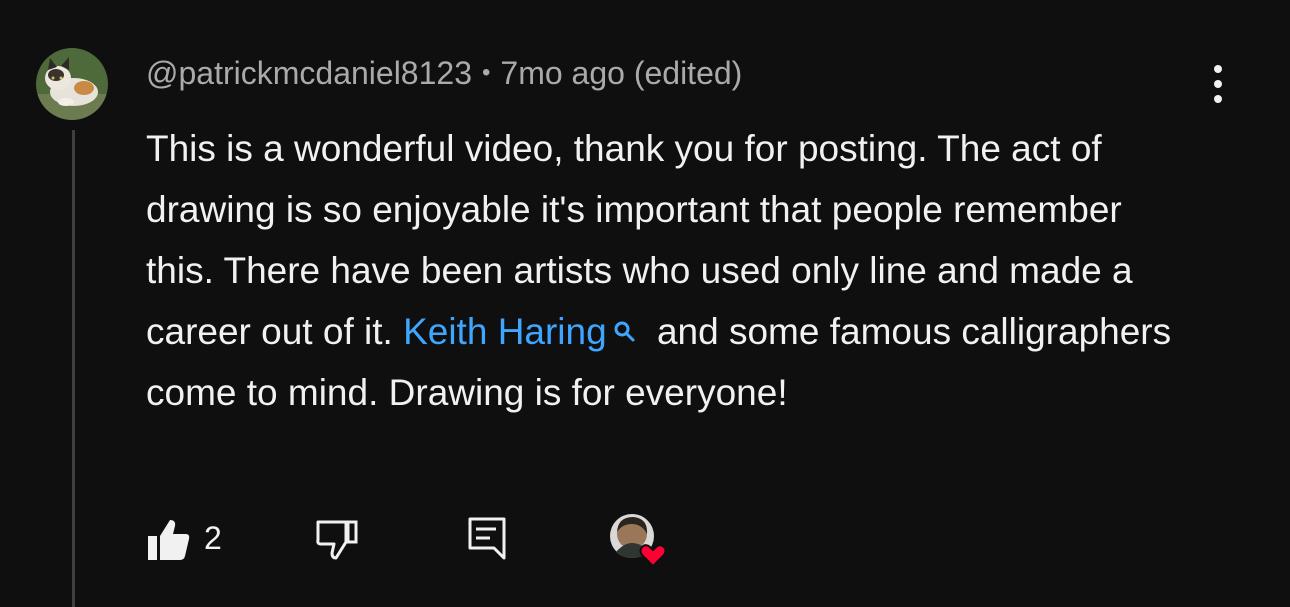 The width and height of the screenshot is (1290, 607). What do you see at coordinates (213, 538) in the screenshot?
I see `like-count: 2` at bounding box center [213, 538].